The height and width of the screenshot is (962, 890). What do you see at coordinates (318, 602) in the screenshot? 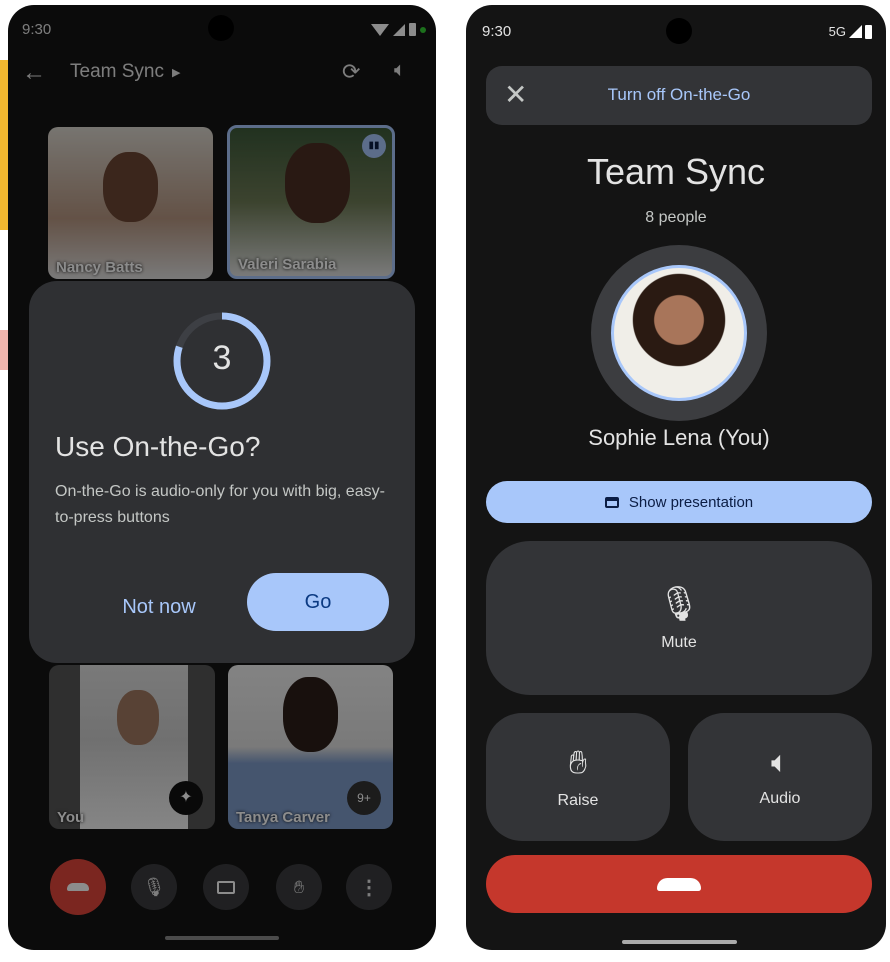
I see `go-button: Go` at bounding box center [318, 602].